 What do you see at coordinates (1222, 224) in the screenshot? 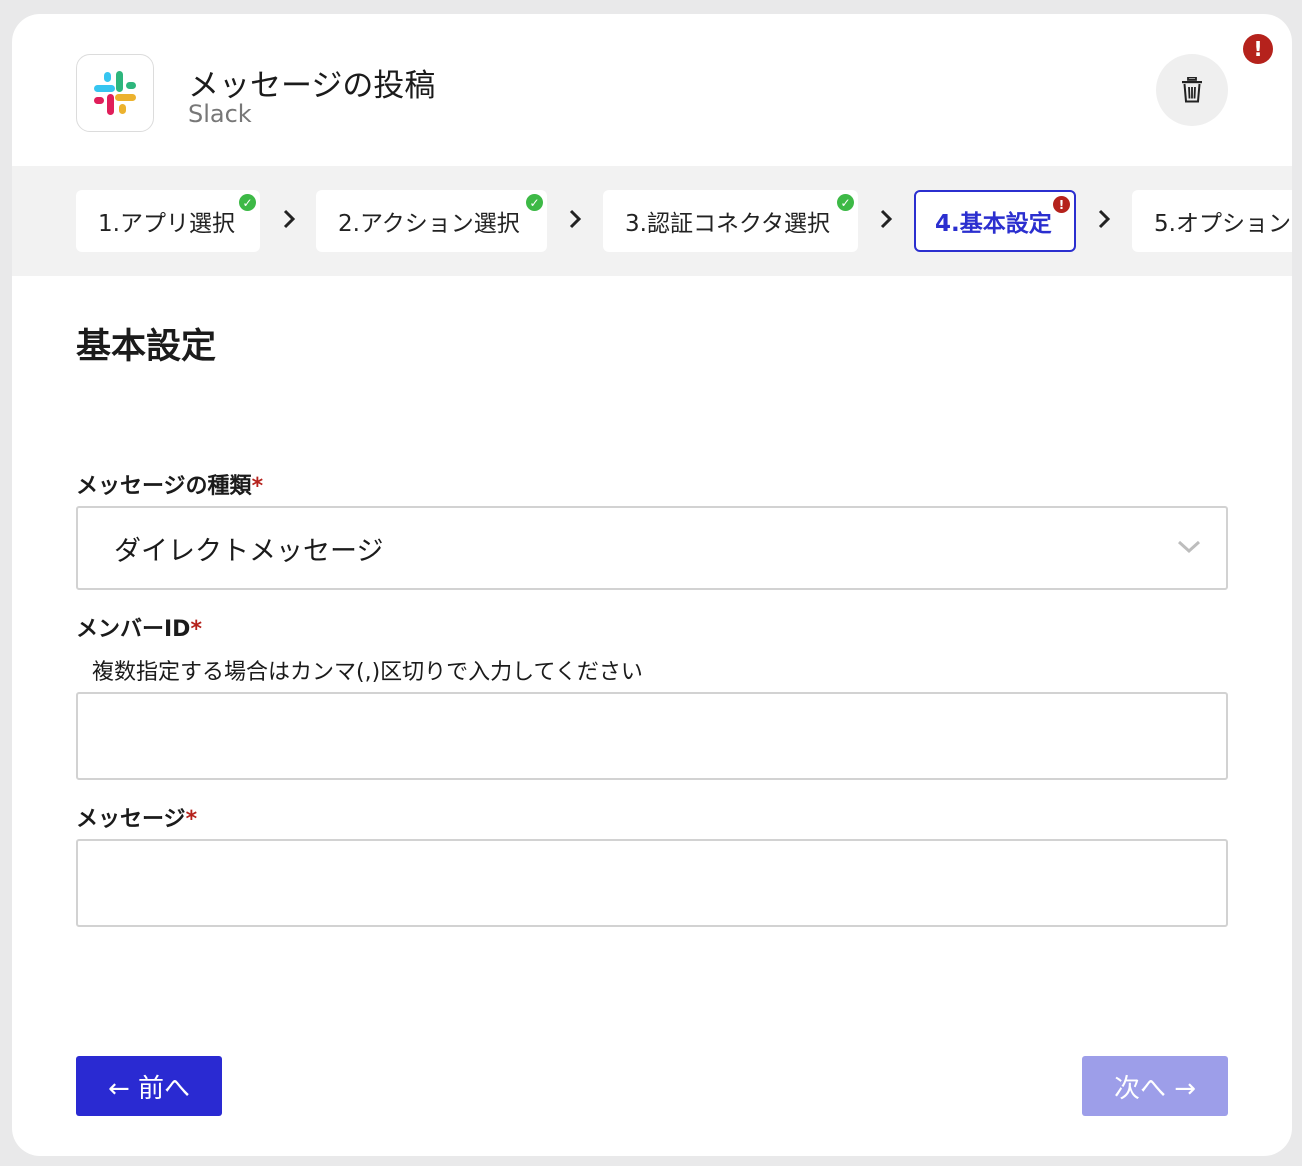
I see `step-label: 5.オプション` at bounding box center [1222, 224].